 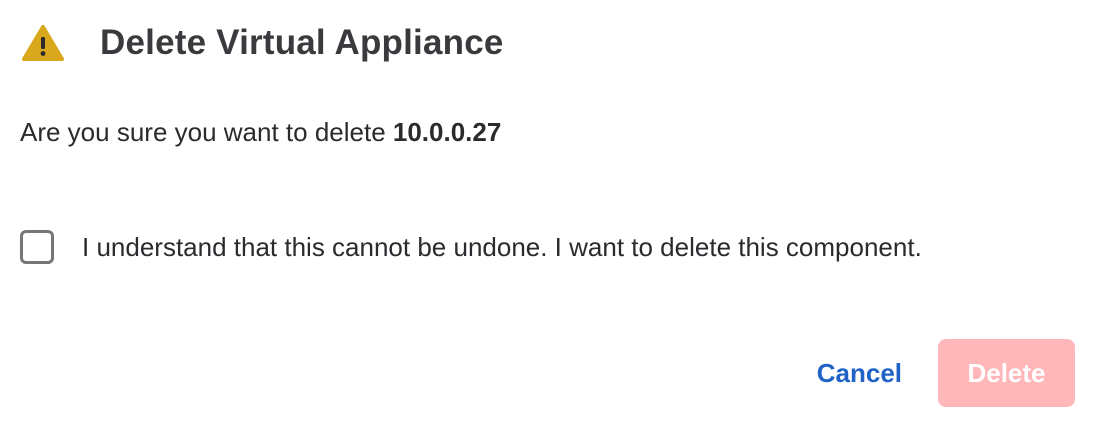 I want to click on confirm-checkbox, so click(x=37, y=247).